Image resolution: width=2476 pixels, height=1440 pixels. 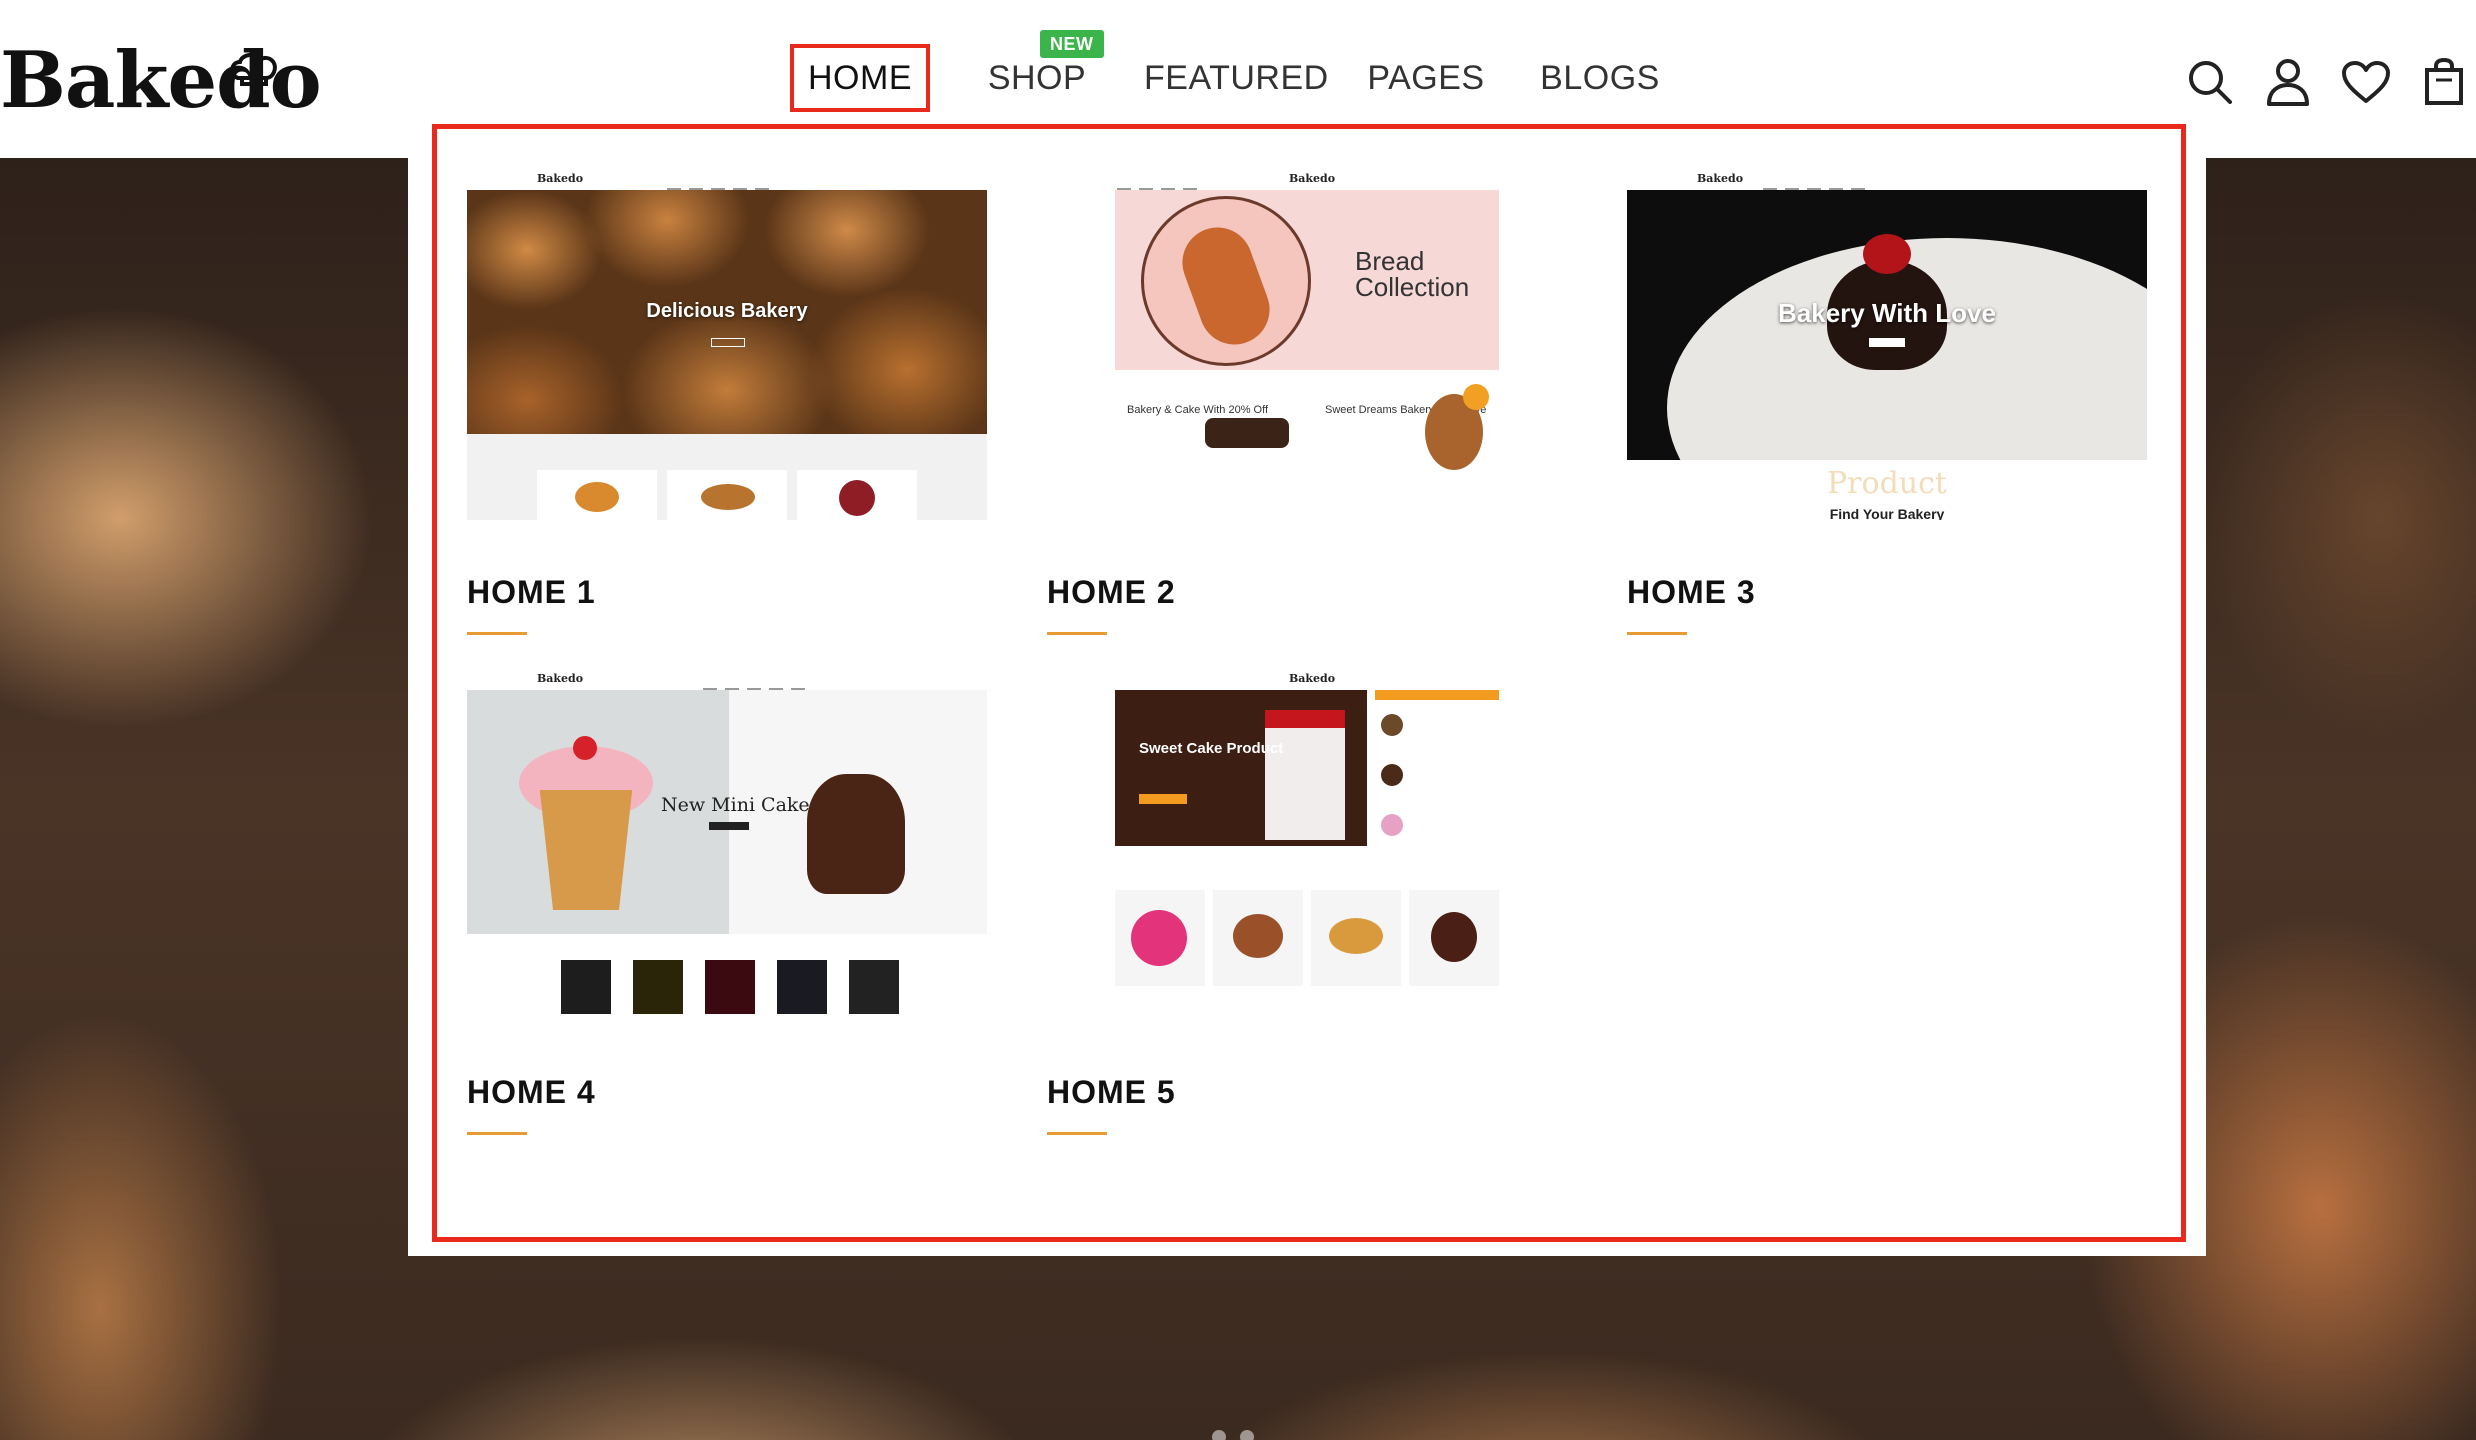 I want to click on thumbnail-section-subtitle: Find Your Bakery, so click(x=1887, y=513).